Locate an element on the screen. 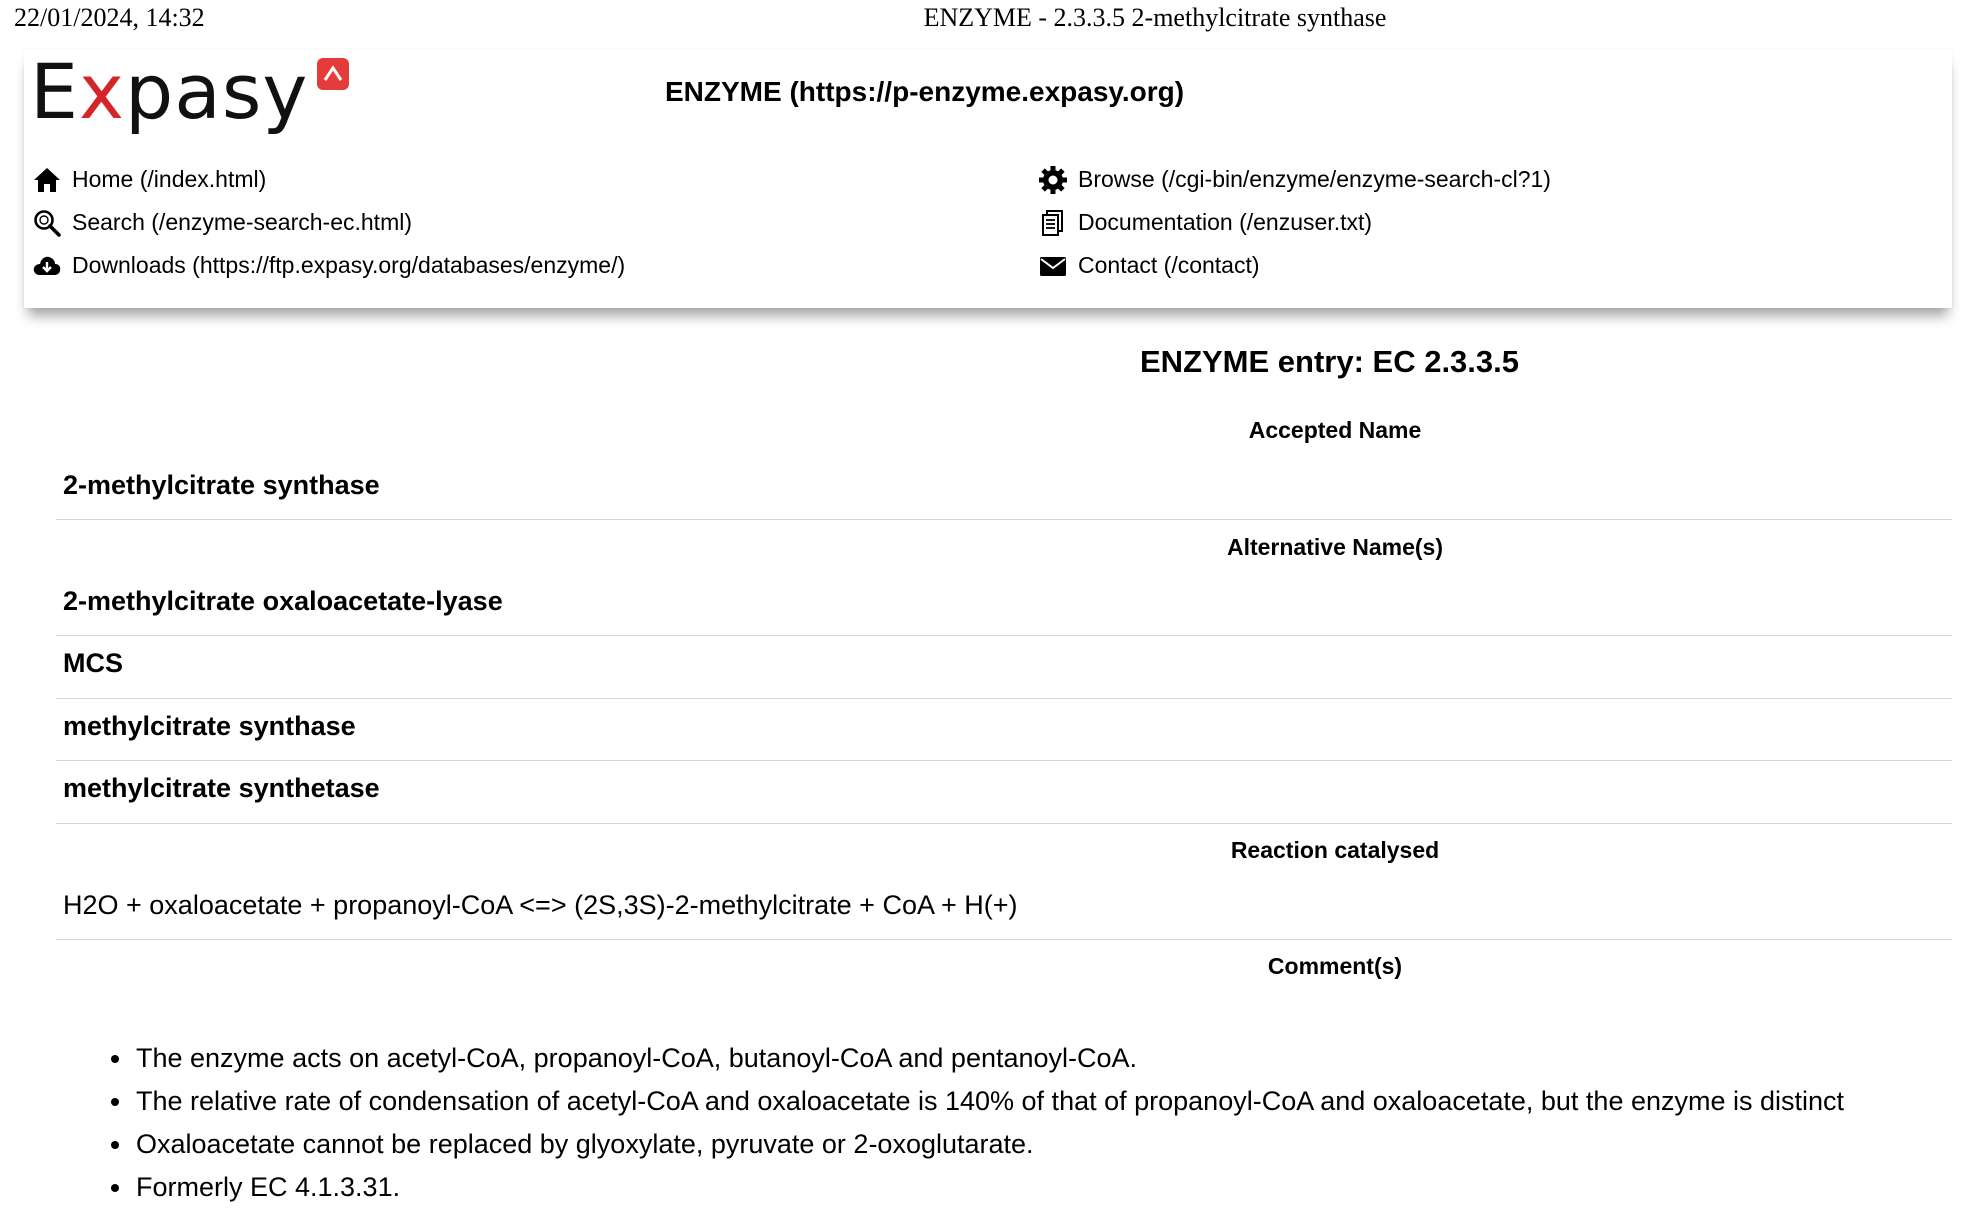 The image size is (1978, 1230). nav-home: Home (/index.html) is located at coordinates (327, 179).